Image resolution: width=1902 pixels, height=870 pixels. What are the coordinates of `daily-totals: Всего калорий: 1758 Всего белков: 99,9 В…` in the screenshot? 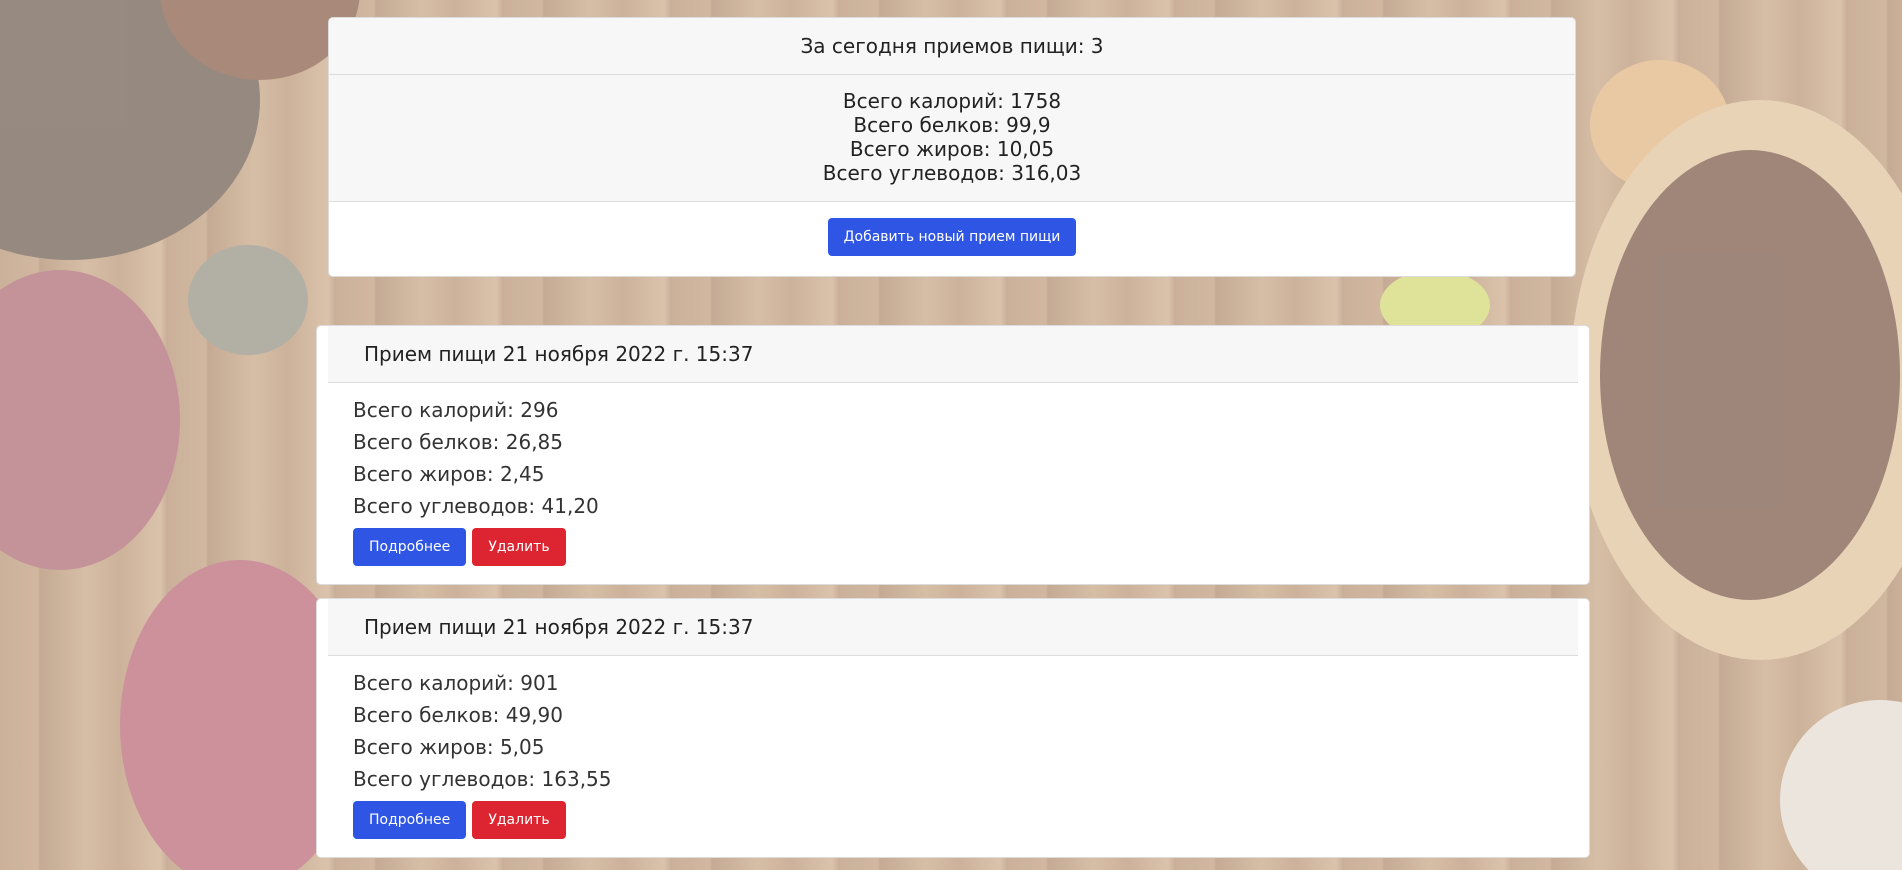 It's located at (952, 138).